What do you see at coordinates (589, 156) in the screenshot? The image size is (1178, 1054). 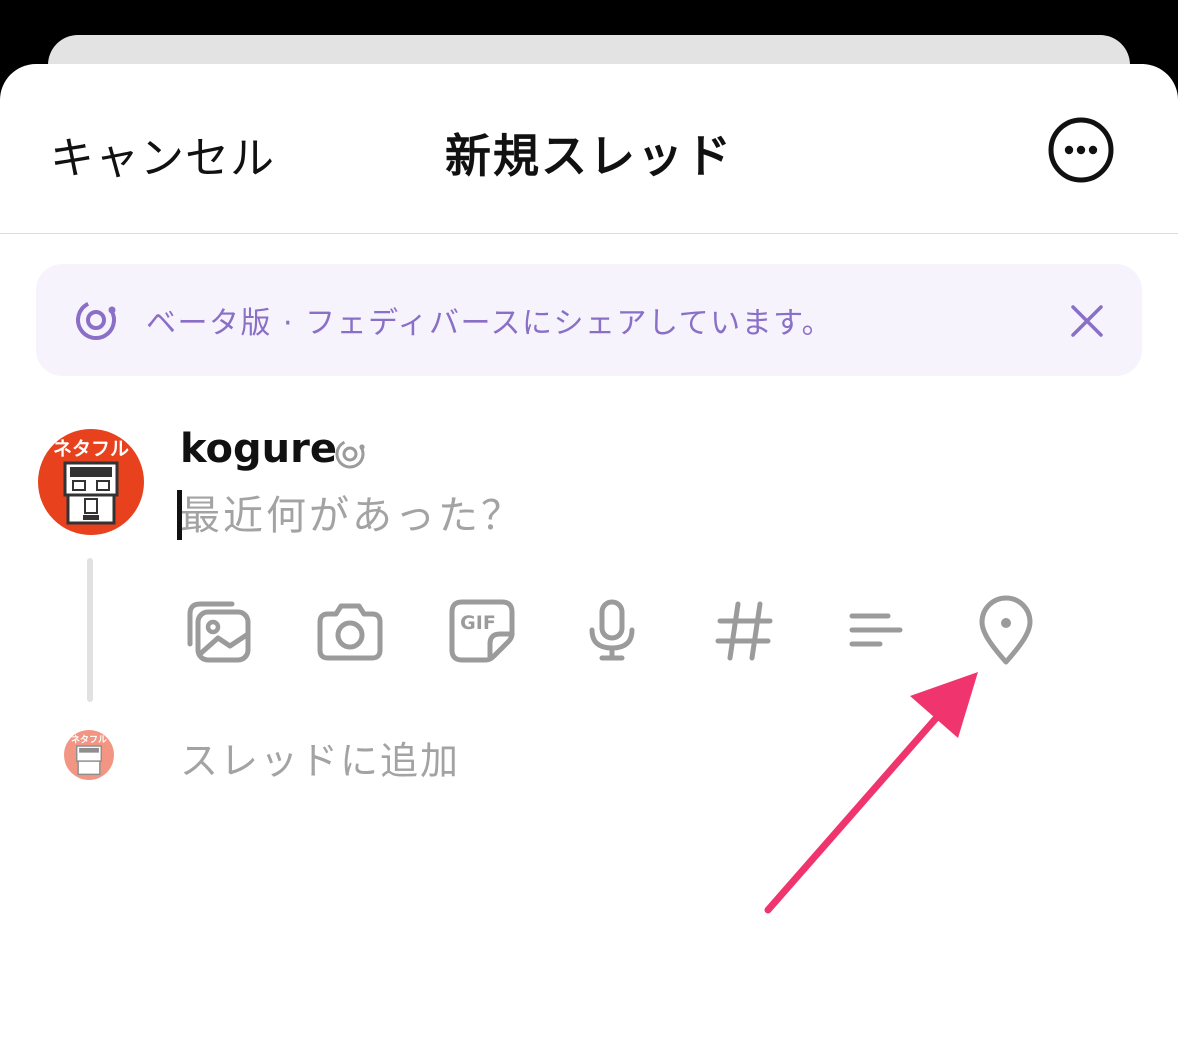 I see `page-title: 新規スレッド` at bounding box center [589, 156].